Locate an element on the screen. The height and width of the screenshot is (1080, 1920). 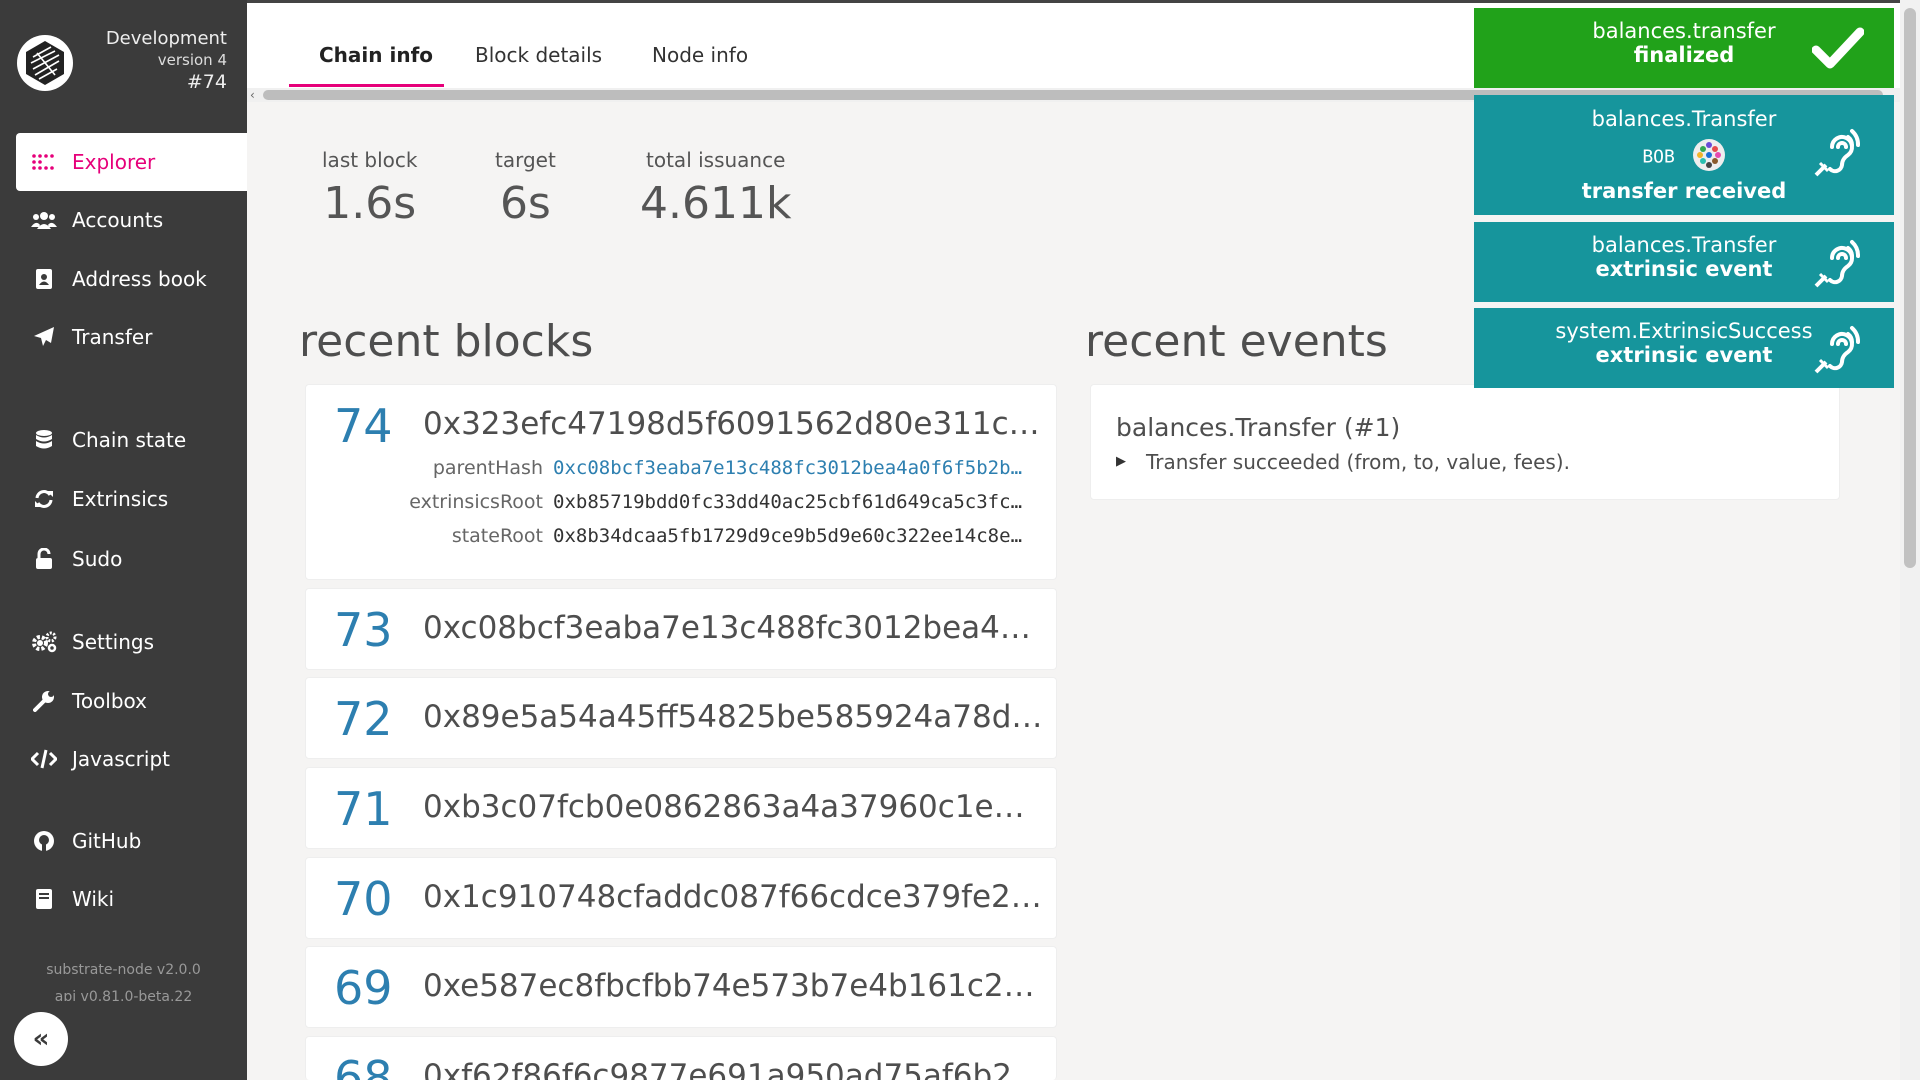
block-number: 69 is located at coordinates (363, 988).